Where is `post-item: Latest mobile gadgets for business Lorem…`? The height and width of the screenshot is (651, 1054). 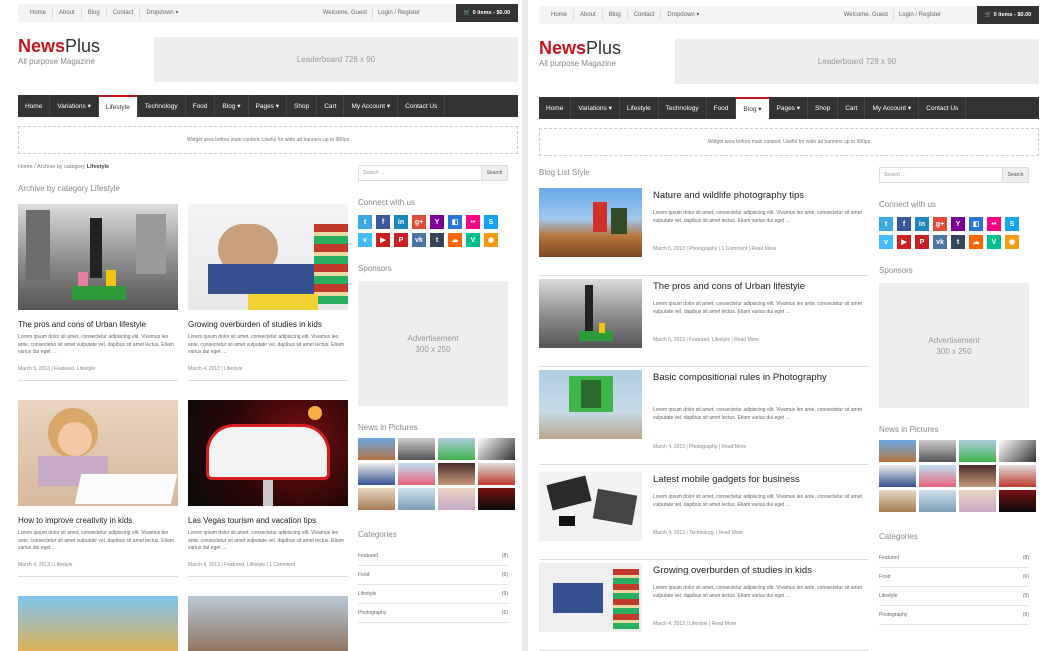 post-item: Latest mobile gadgets for business Lorem… is located at coordinates (704, 516).